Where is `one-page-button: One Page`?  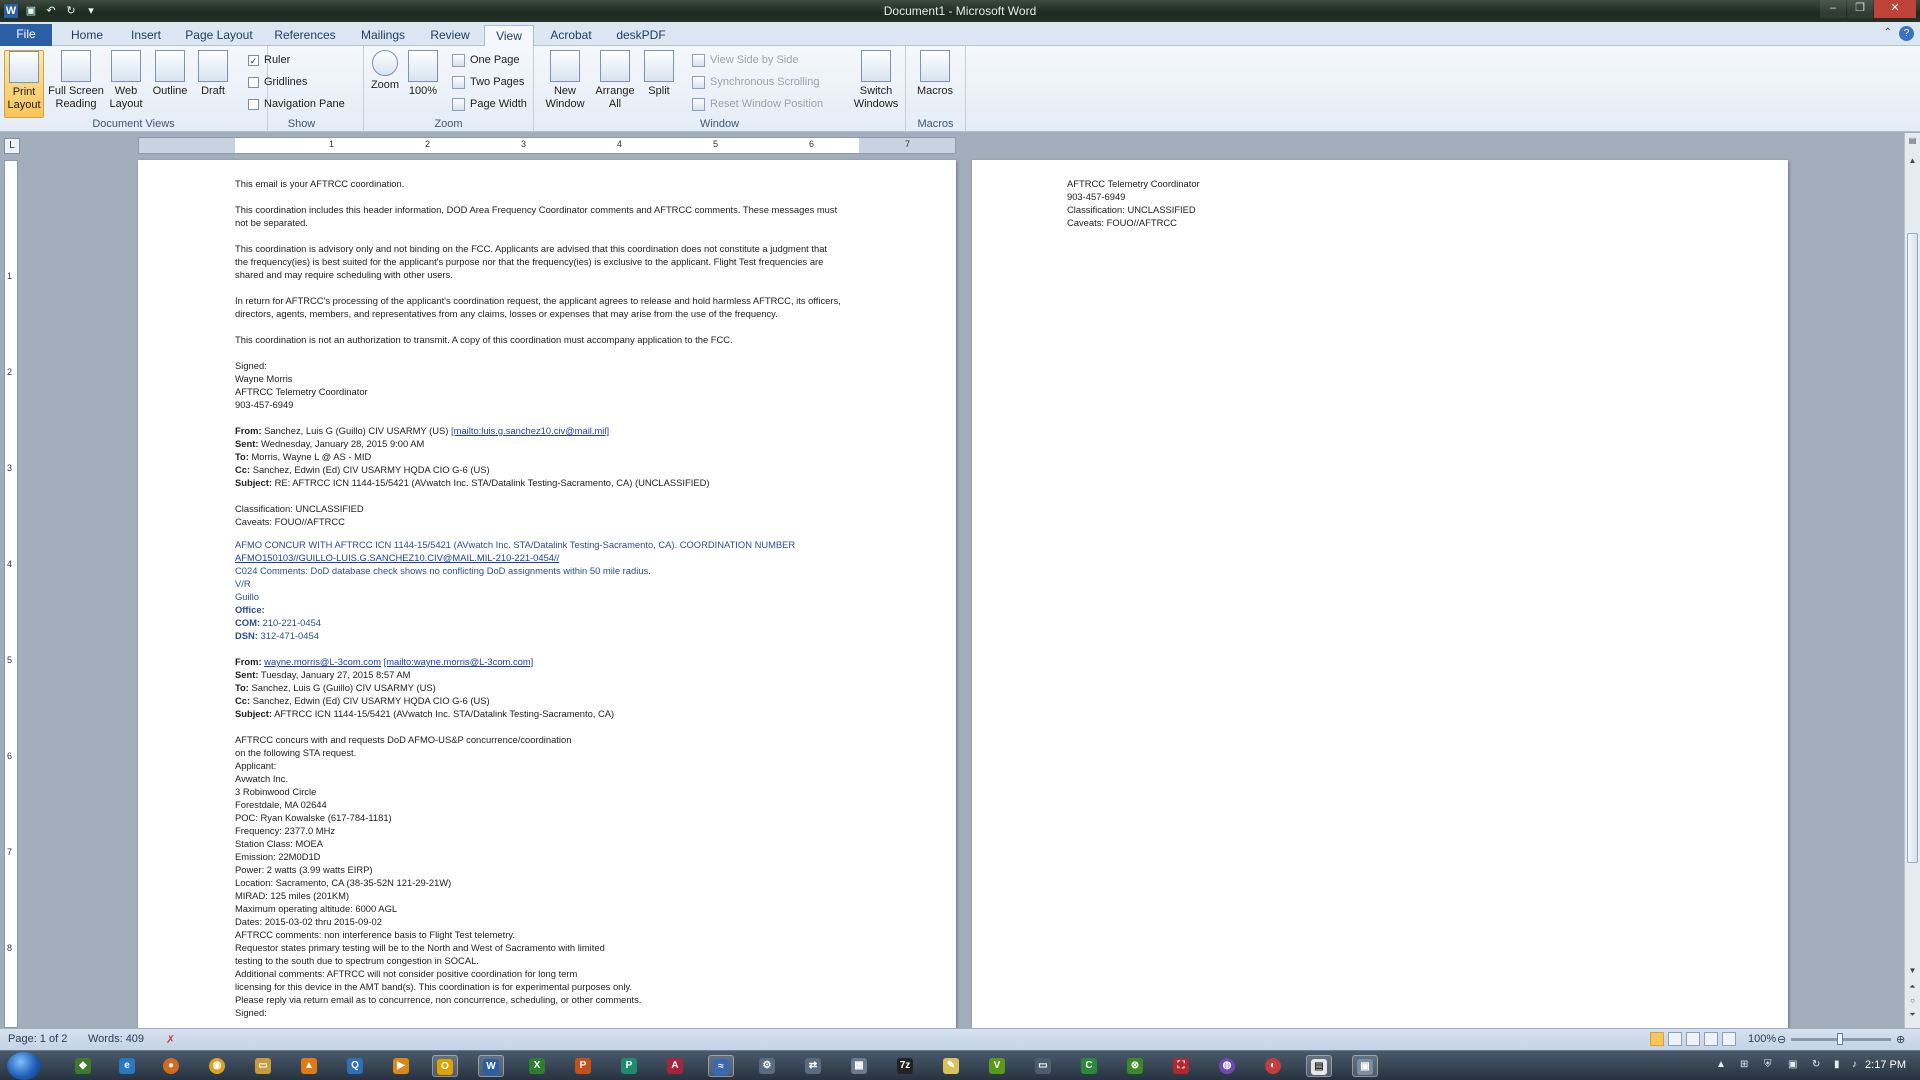 one-page-button: One Page is located at coordinates (486, 60).